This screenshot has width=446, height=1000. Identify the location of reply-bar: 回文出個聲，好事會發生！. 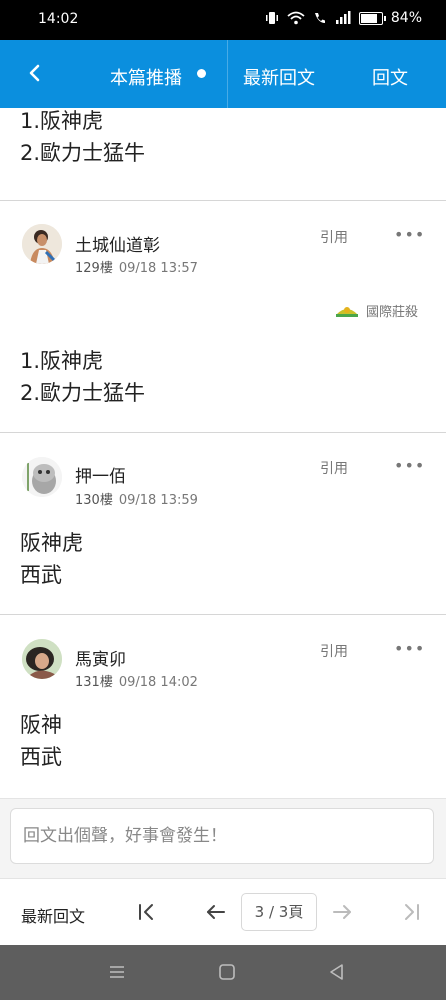
(223, 838).